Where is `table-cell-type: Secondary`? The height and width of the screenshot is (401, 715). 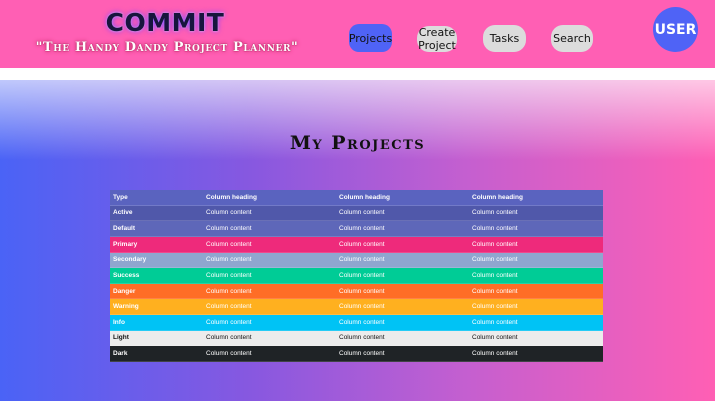
table-cell-type: Secondary is located at coordinates (130, 260).